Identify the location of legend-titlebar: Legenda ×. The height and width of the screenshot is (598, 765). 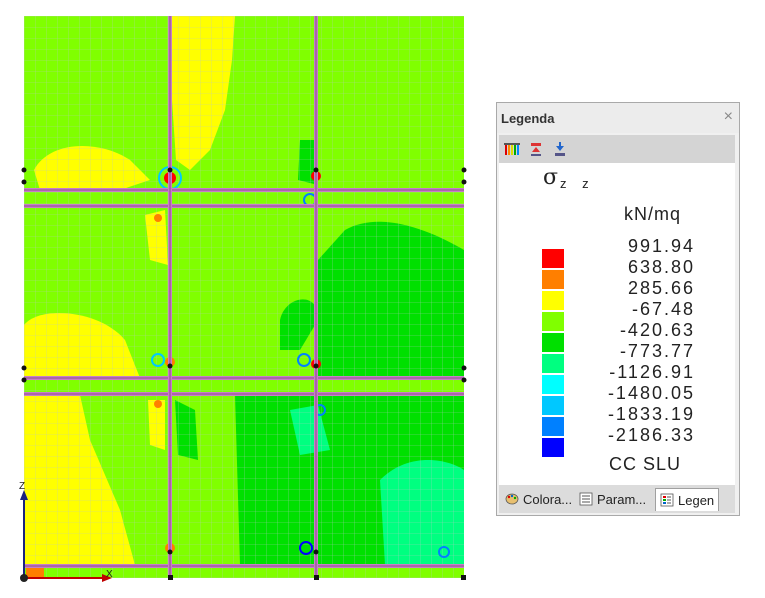
(618, 118).